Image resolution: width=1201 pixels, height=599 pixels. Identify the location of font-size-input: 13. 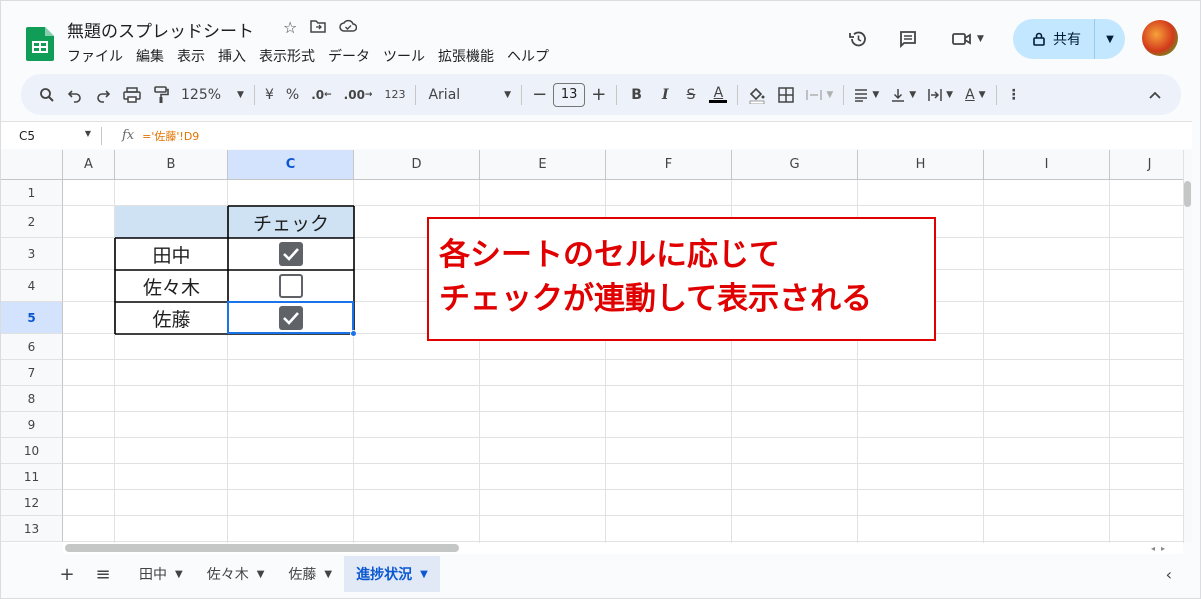
(569, 94).